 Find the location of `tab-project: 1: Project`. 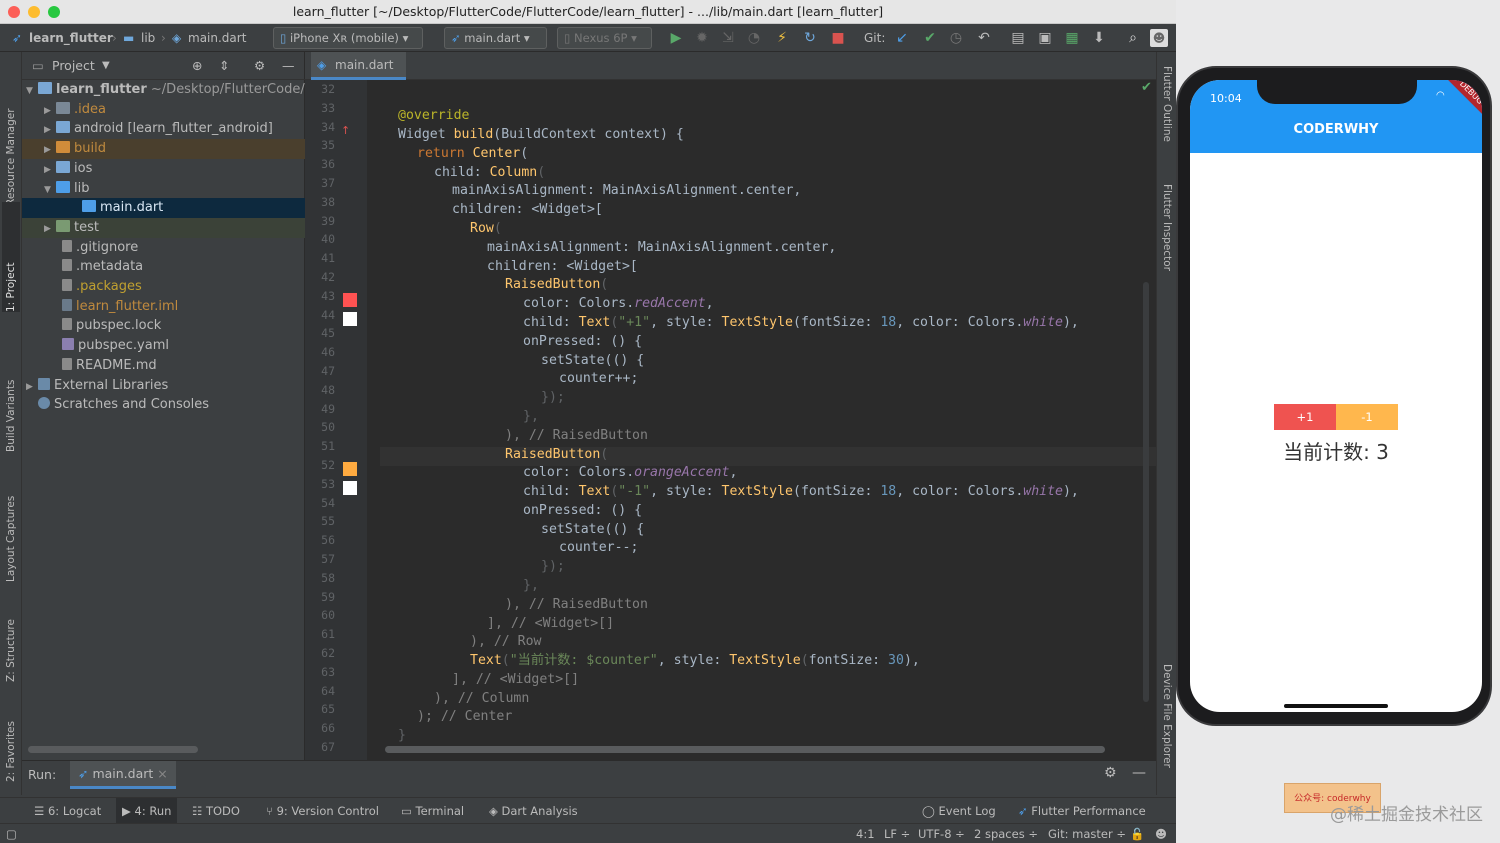

tab-project: 1: Project is located at coordinates (11, 257).